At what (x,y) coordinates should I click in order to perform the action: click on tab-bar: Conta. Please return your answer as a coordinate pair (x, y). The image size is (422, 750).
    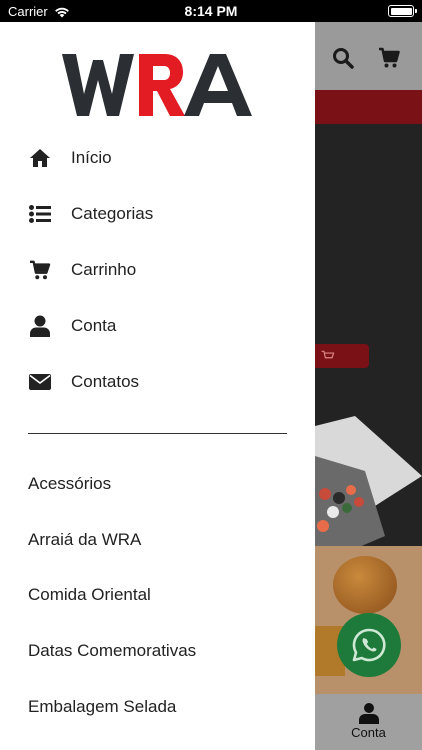
    Looking at the image, I should click on (368, 722).